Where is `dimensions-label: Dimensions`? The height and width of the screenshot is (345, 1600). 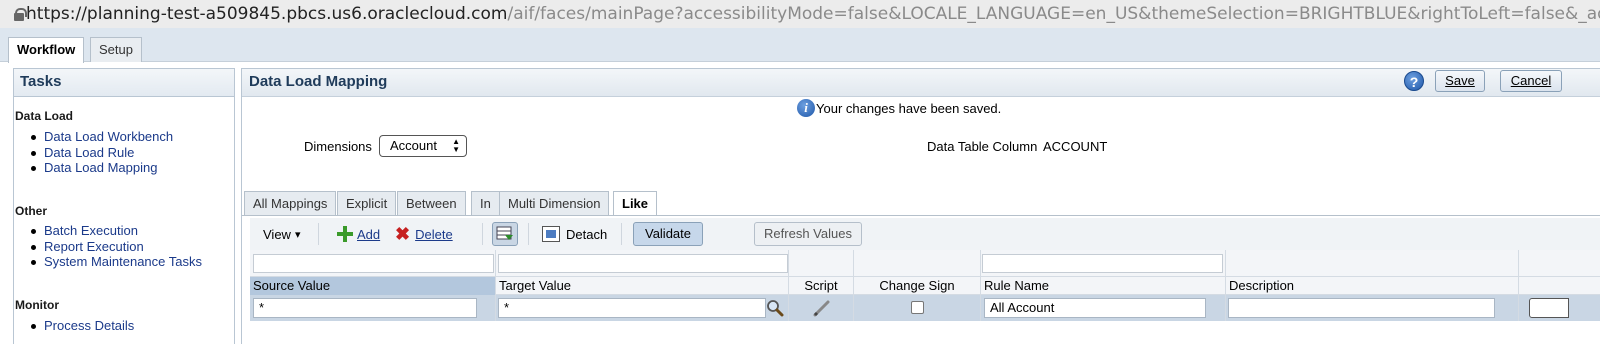
dimensions-label: Dimensions is located at coordinates (338, 146).